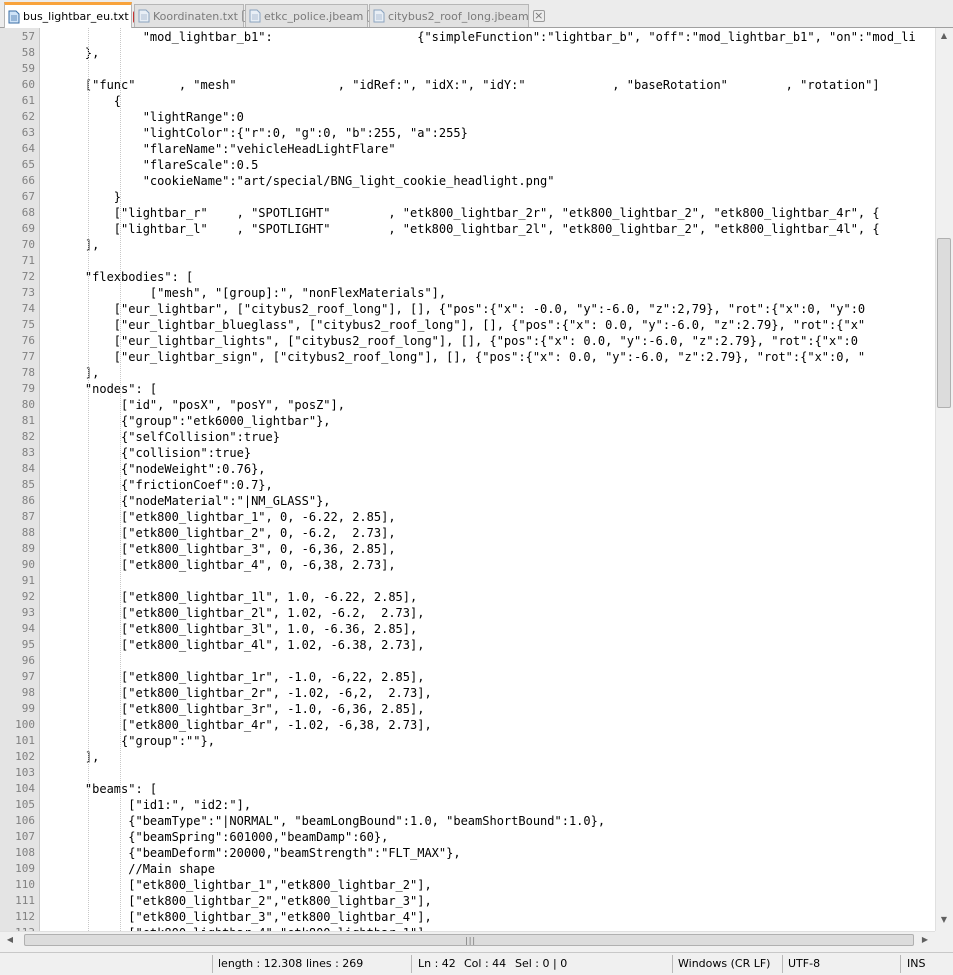 This screenshot has height=975, width=953. What do you see at coordinates (226, 533) in the screenshot?
I see `code-text: ["etk800_lightbar_2", 0, -6.2, 2.73],` at bounding box center [226, 533].